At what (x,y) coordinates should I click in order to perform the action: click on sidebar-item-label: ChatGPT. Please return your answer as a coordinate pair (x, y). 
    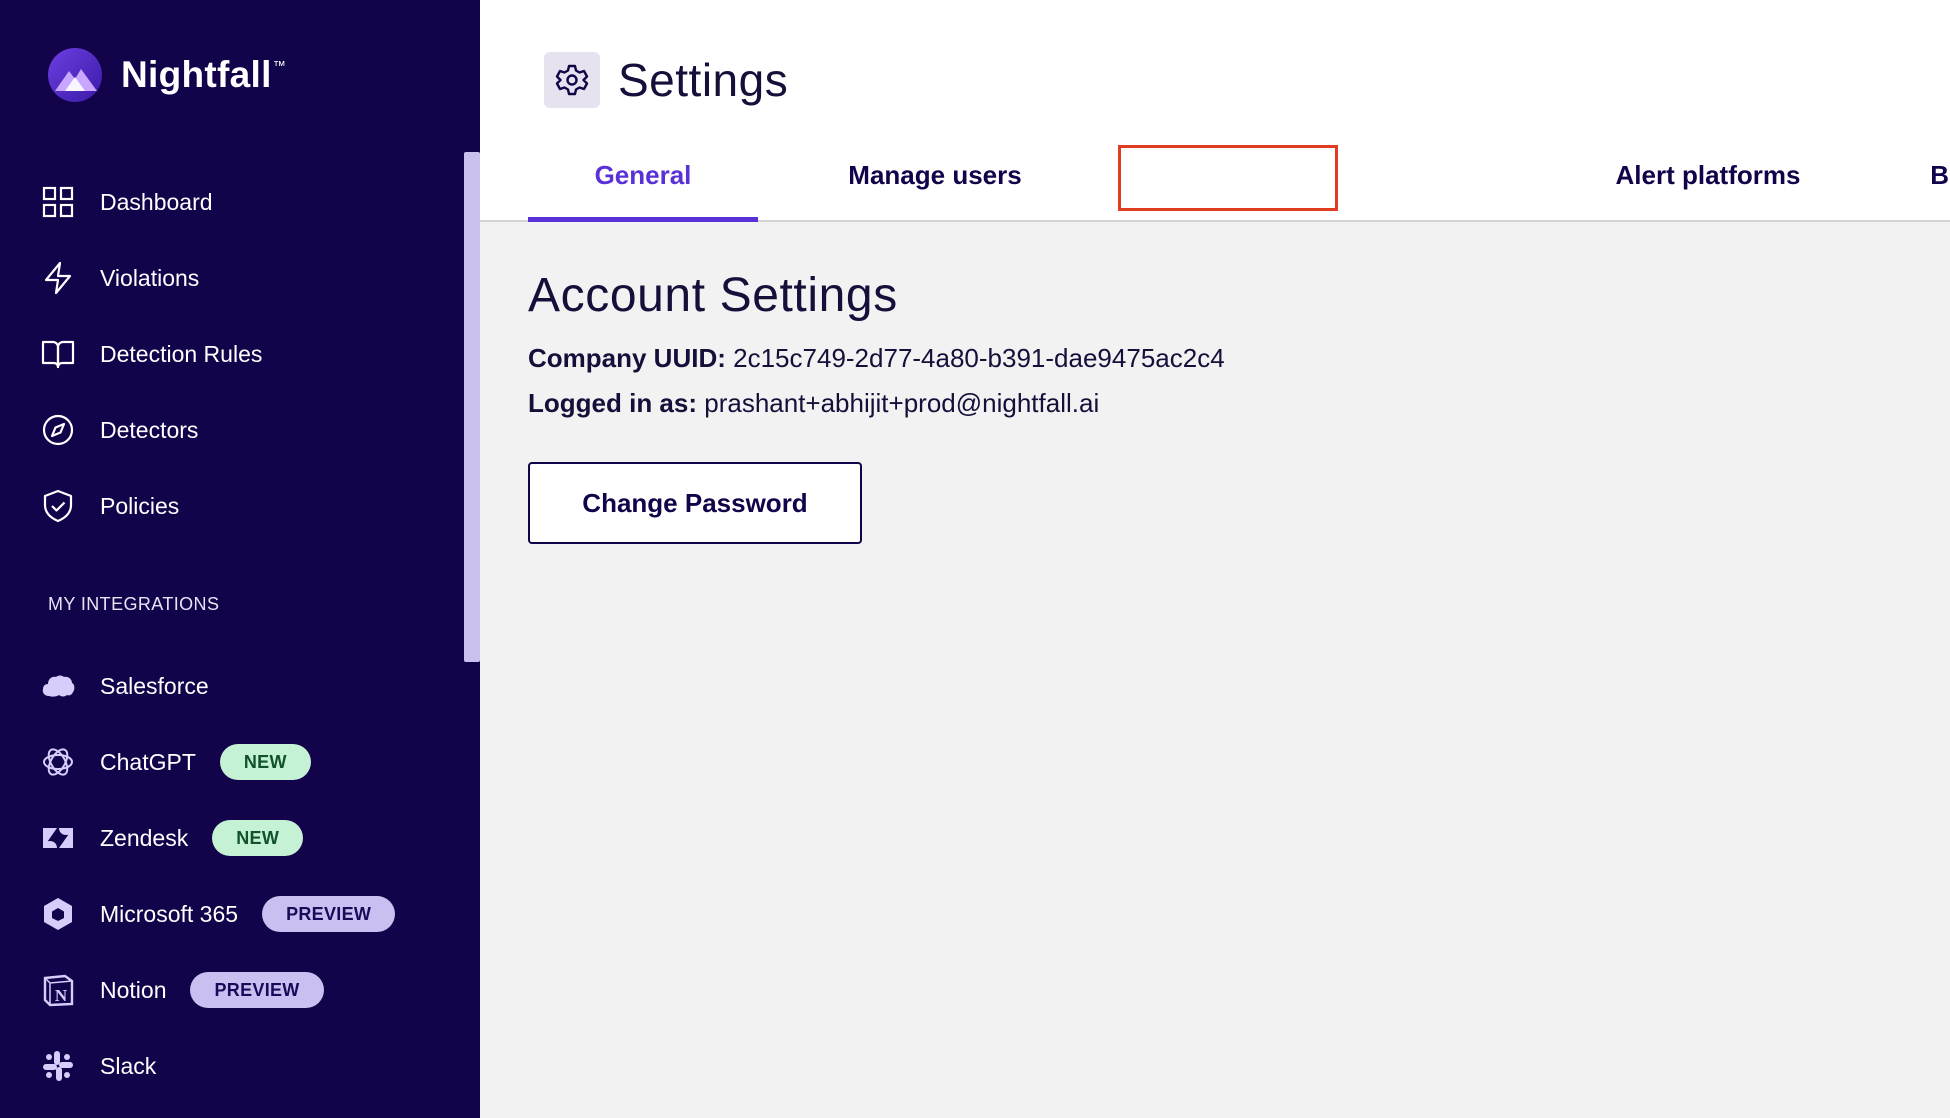
    Looking at the image, I should click on (148, 761).